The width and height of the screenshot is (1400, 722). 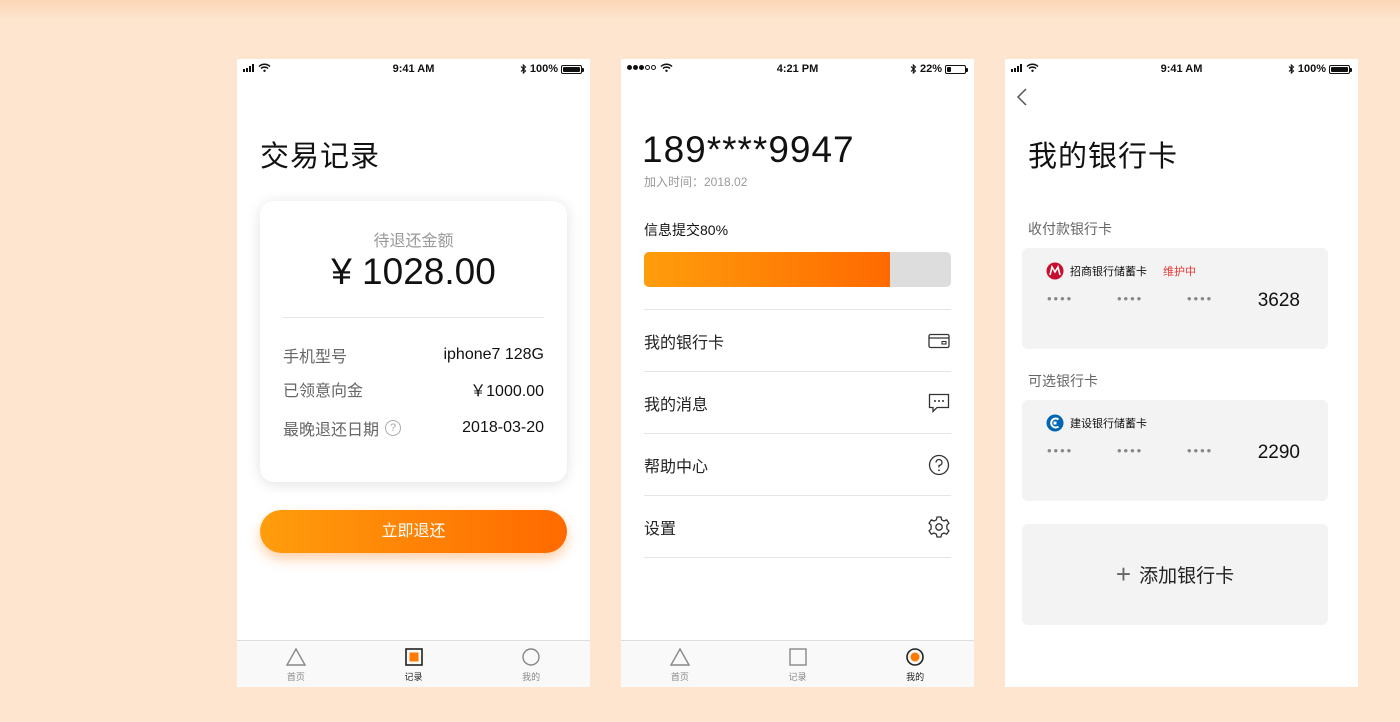 I want to click on menu-item-messages: 我的消息, so click(x=797, y=403).